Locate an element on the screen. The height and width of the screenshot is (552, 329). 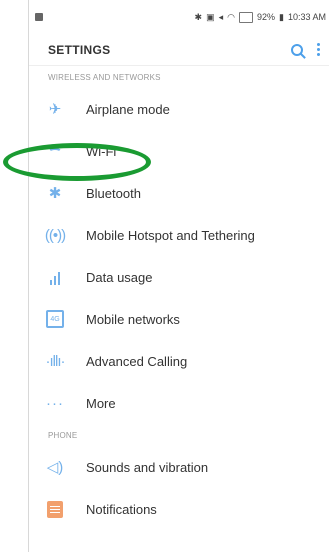
settings-item-label: Bluetooth is located at coordinates (113, 193).